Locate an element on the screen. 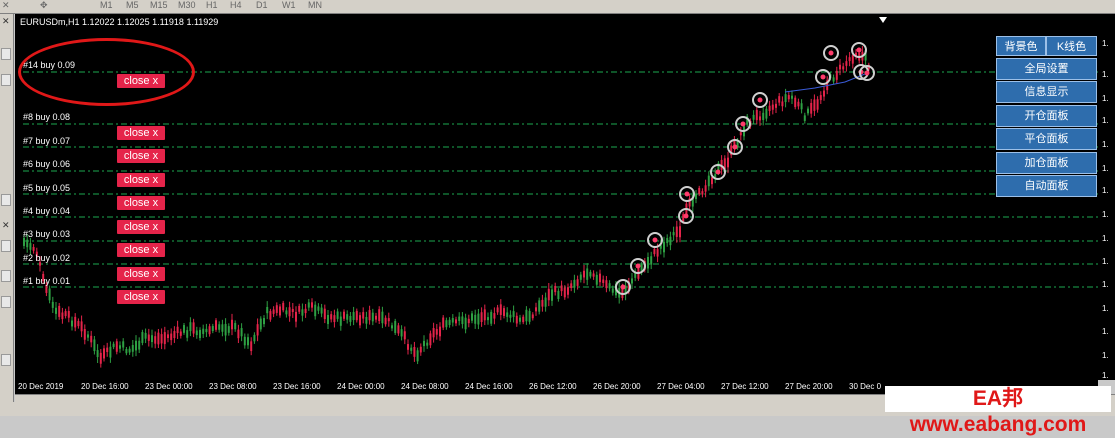 The width and height of the screenshot is (1115, 438). order-label: #7 buy 0.07 is located at coordinates (47, 141).